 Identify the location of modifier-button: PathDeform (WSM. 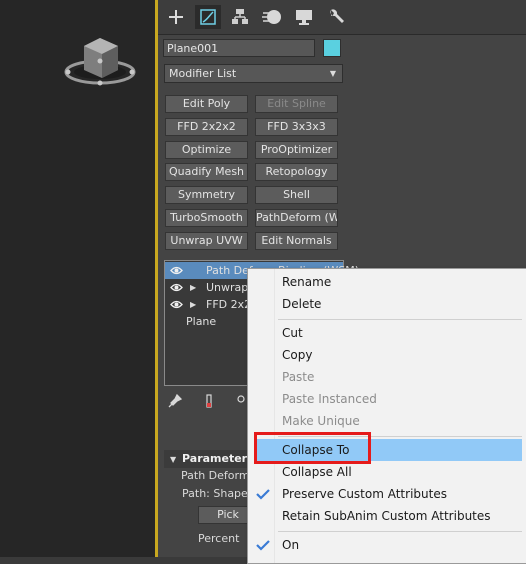
(296, 218).